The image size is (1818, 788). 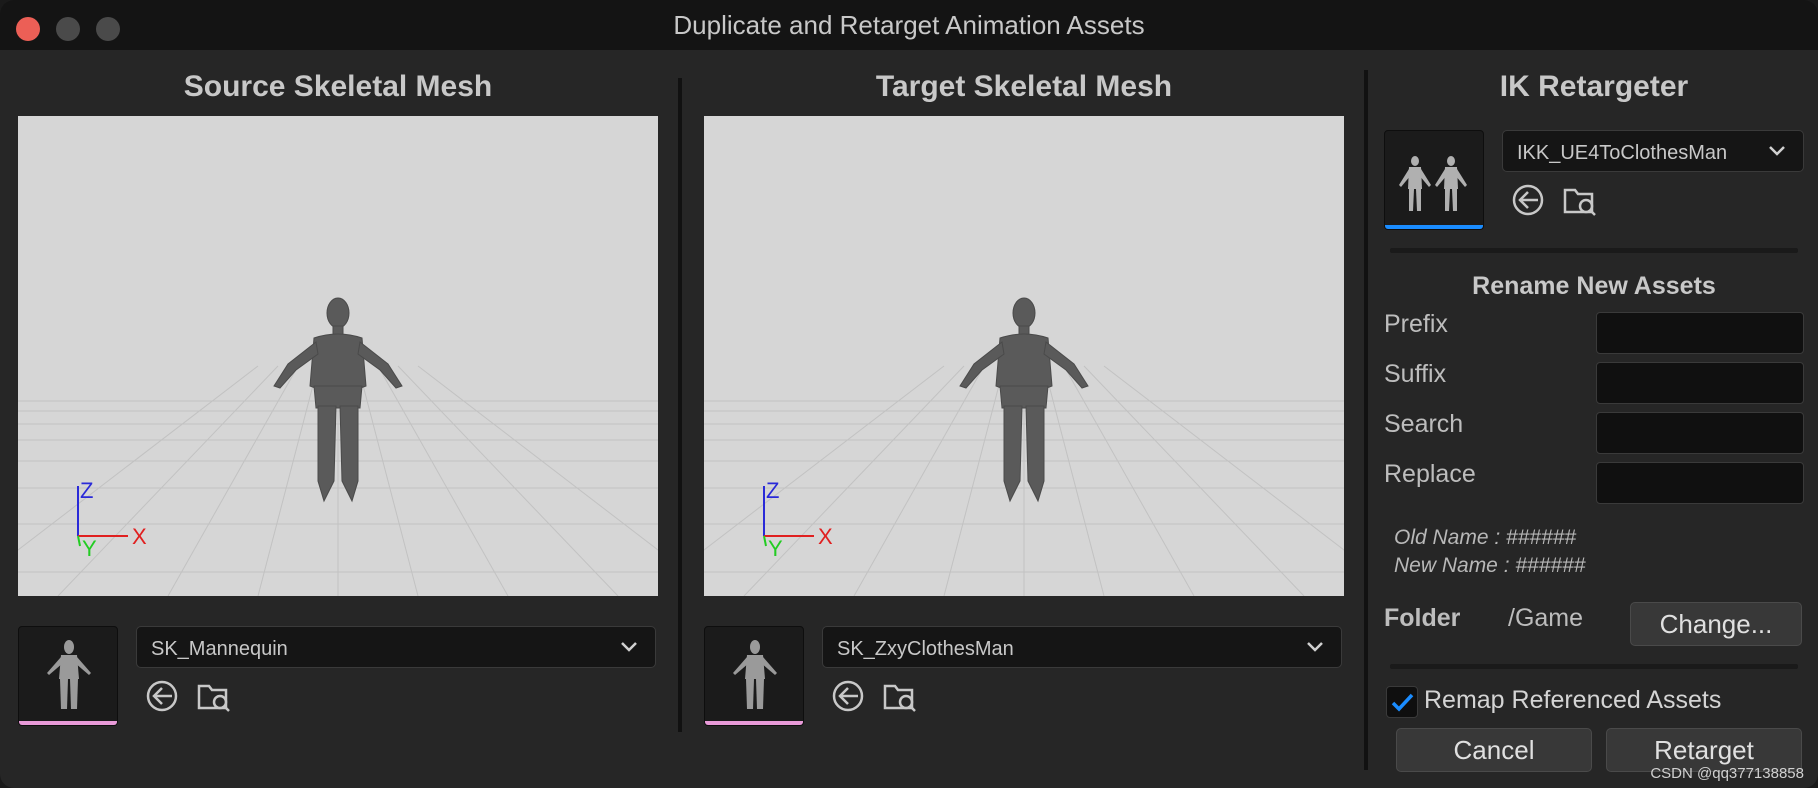 I want to click on retargeter-value: IKK_UE4ToClothesMan, so click(x=1622, y=153).